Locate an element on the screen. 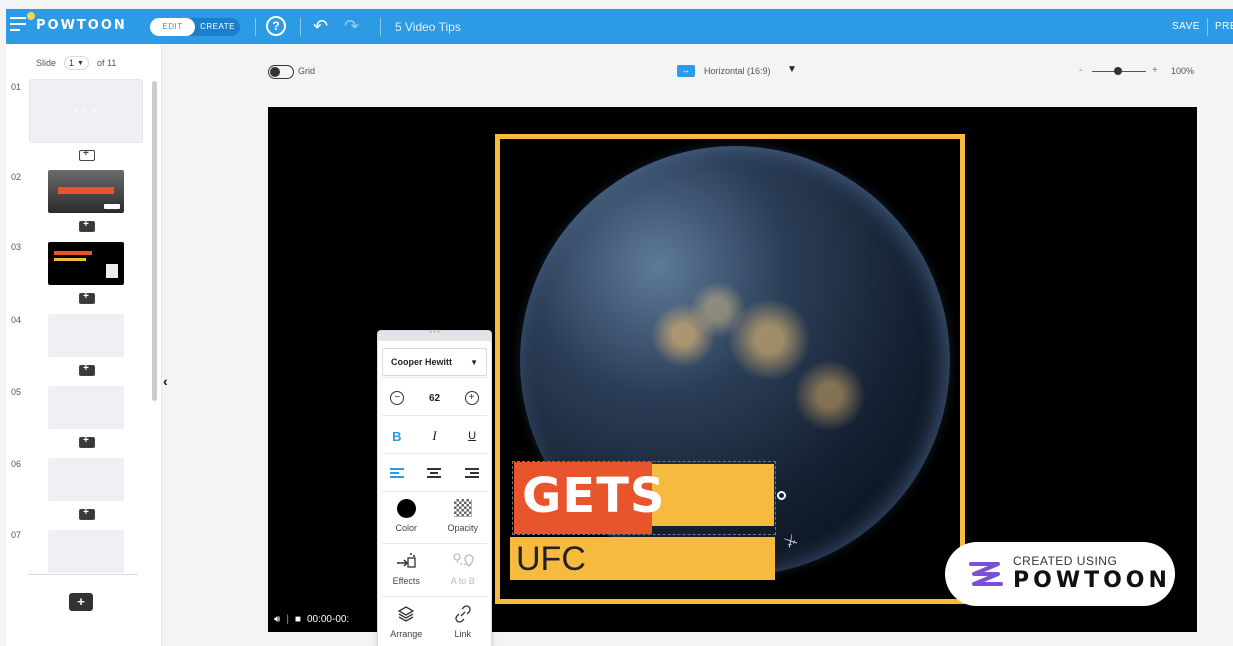  slide-number: 06 is located at coordinates (16, 464).